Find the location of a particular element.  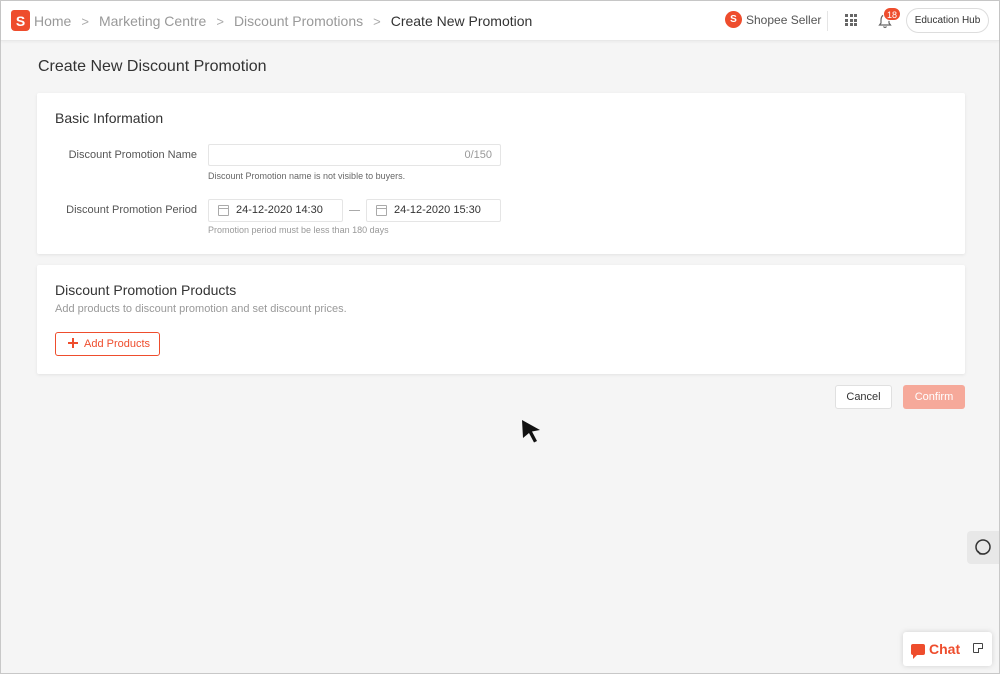

shopee-seller-link: S Shopee Seller is located at coordinates (773, 19).